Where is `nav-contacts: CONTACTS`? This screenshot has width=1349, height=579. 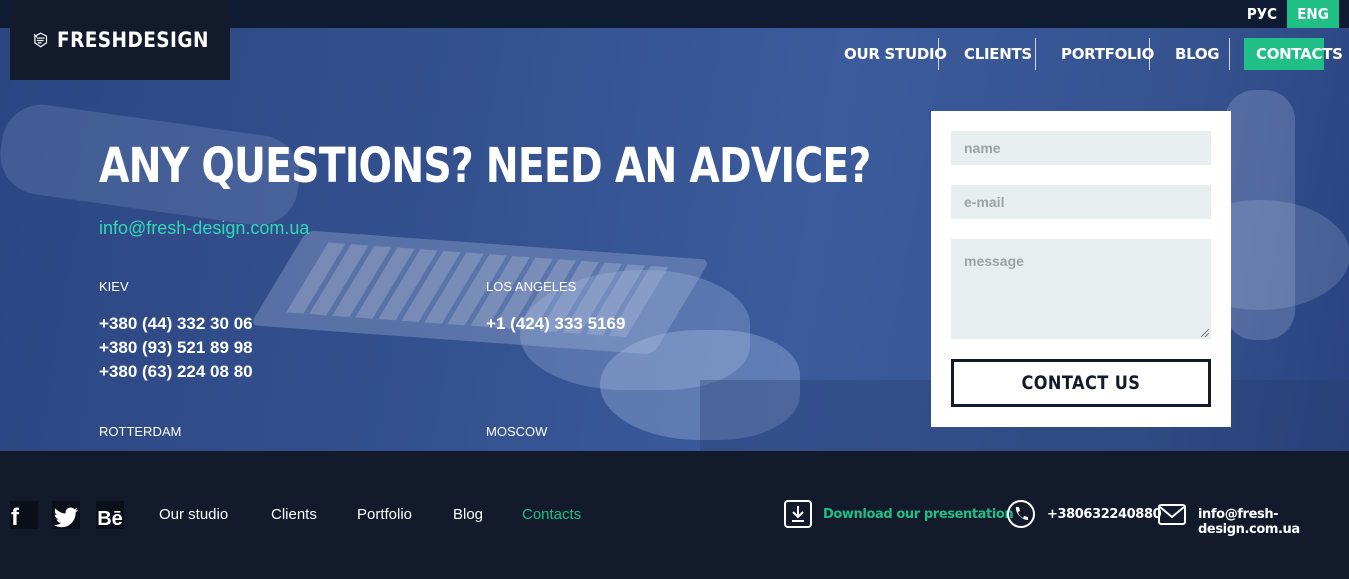
nav-contacts: CONTACTS is located at coordinates (1293, 54).